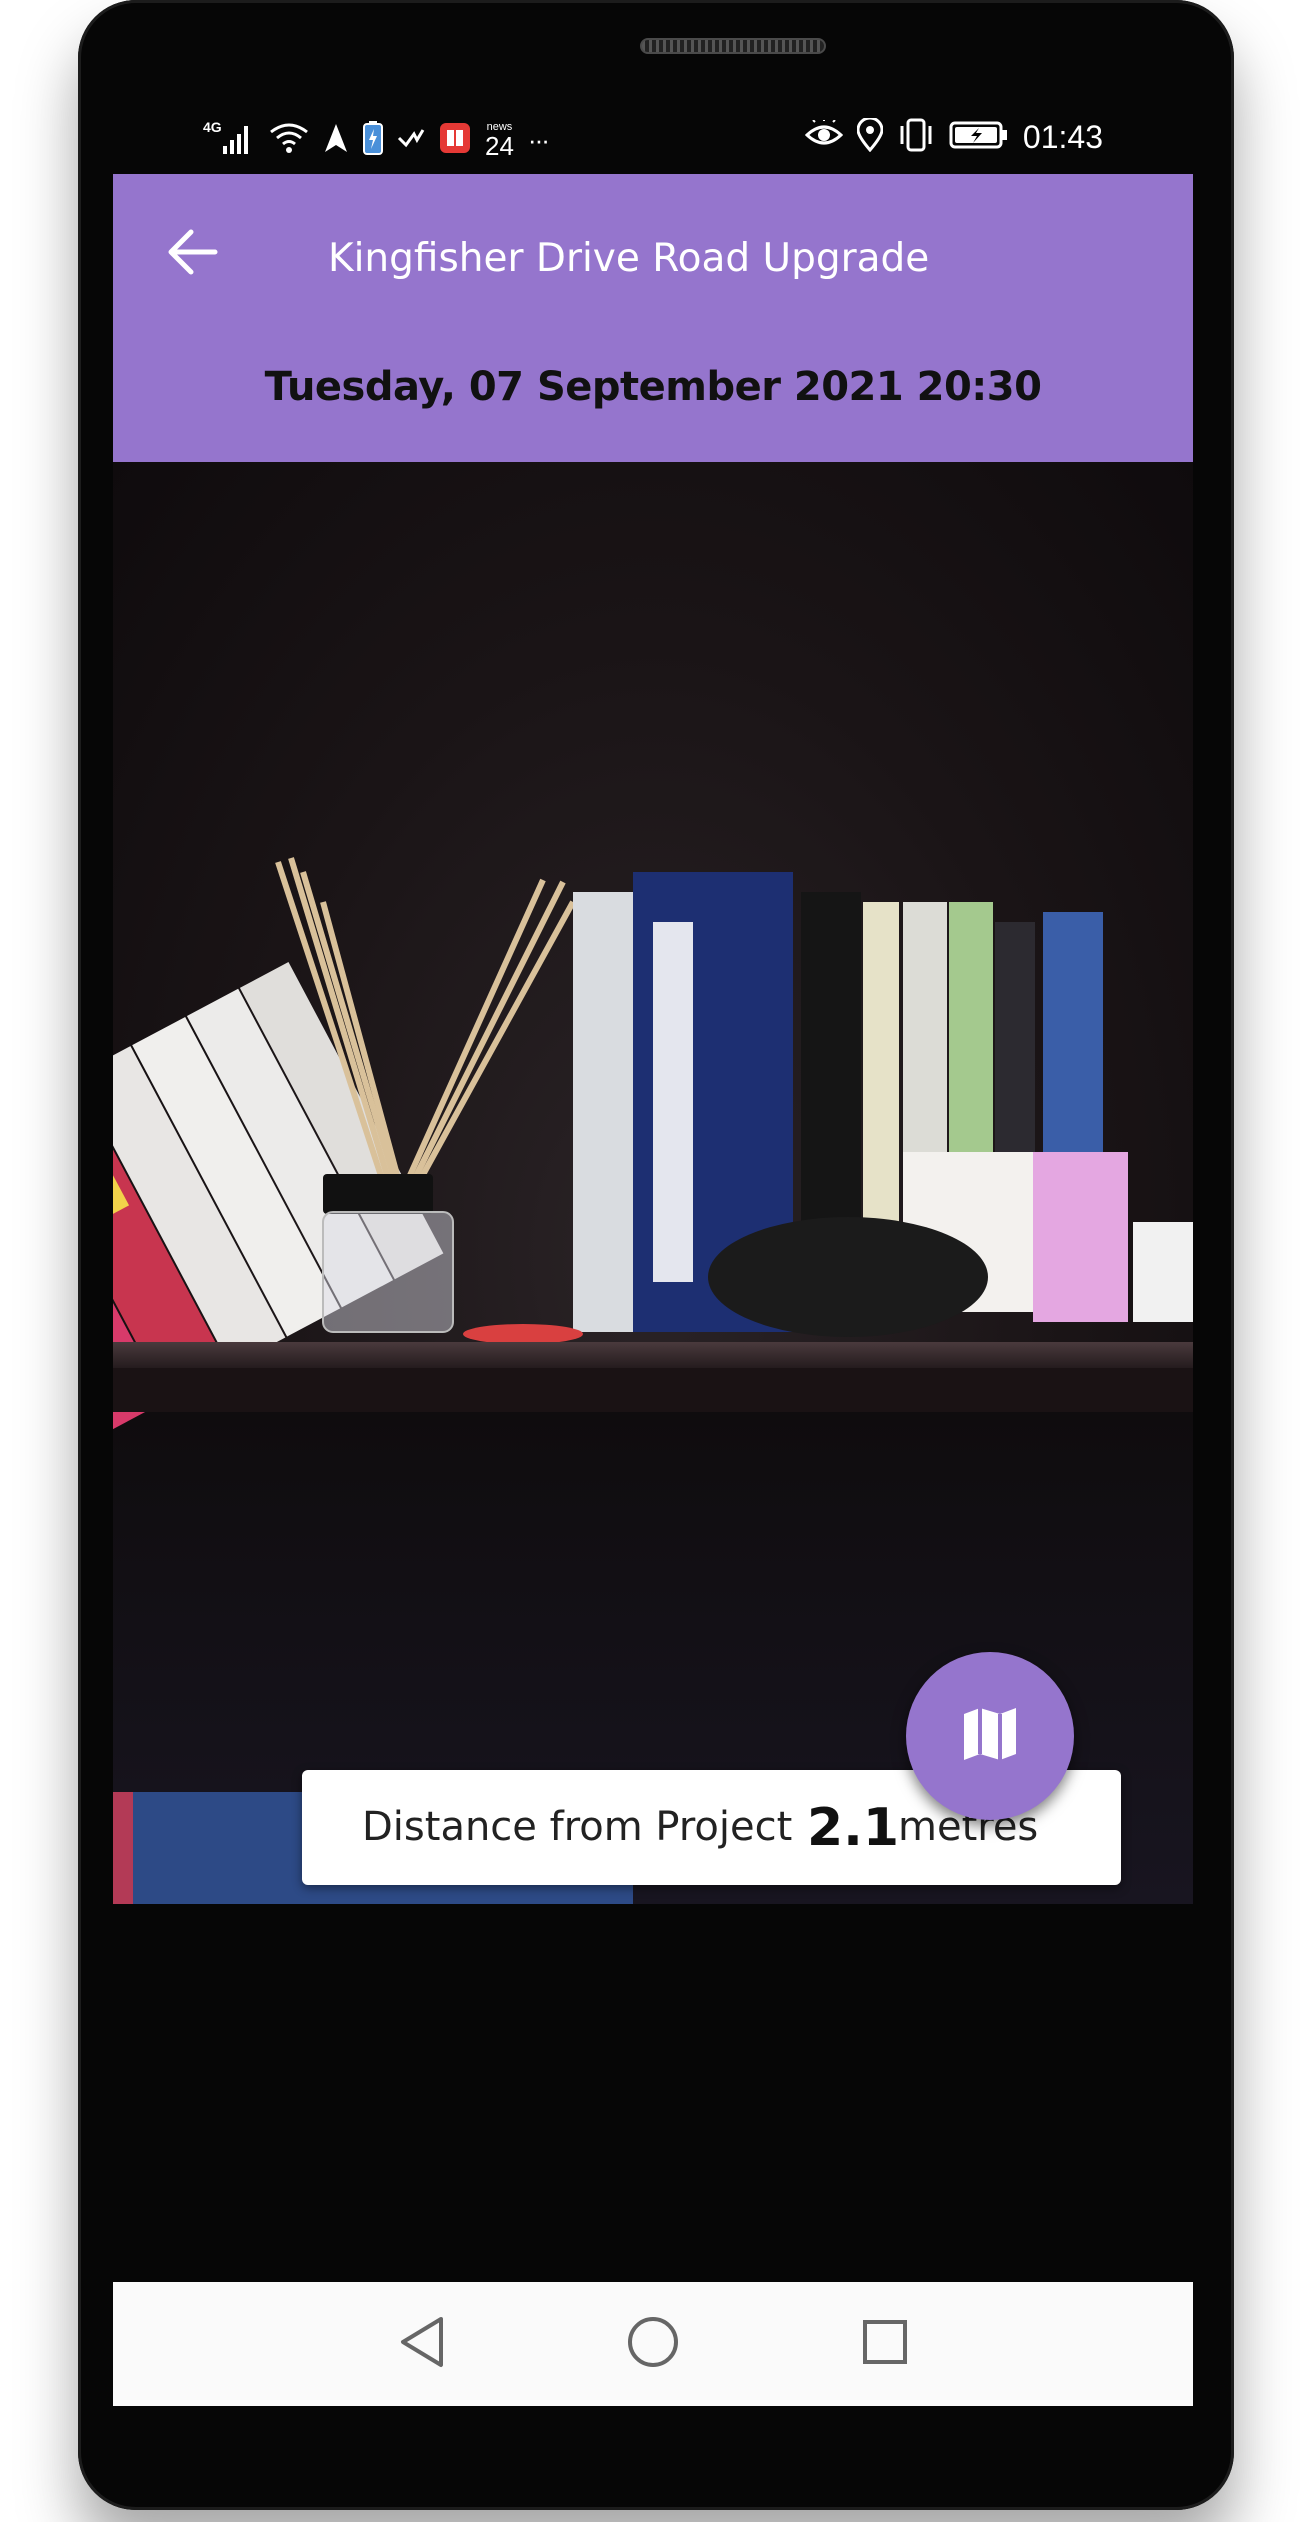  What do you see at coordinates (653, 140) in the screenshot?
I see `status-bar: 4G news 24 ··· 01:43` at bounding box center [653, 140].